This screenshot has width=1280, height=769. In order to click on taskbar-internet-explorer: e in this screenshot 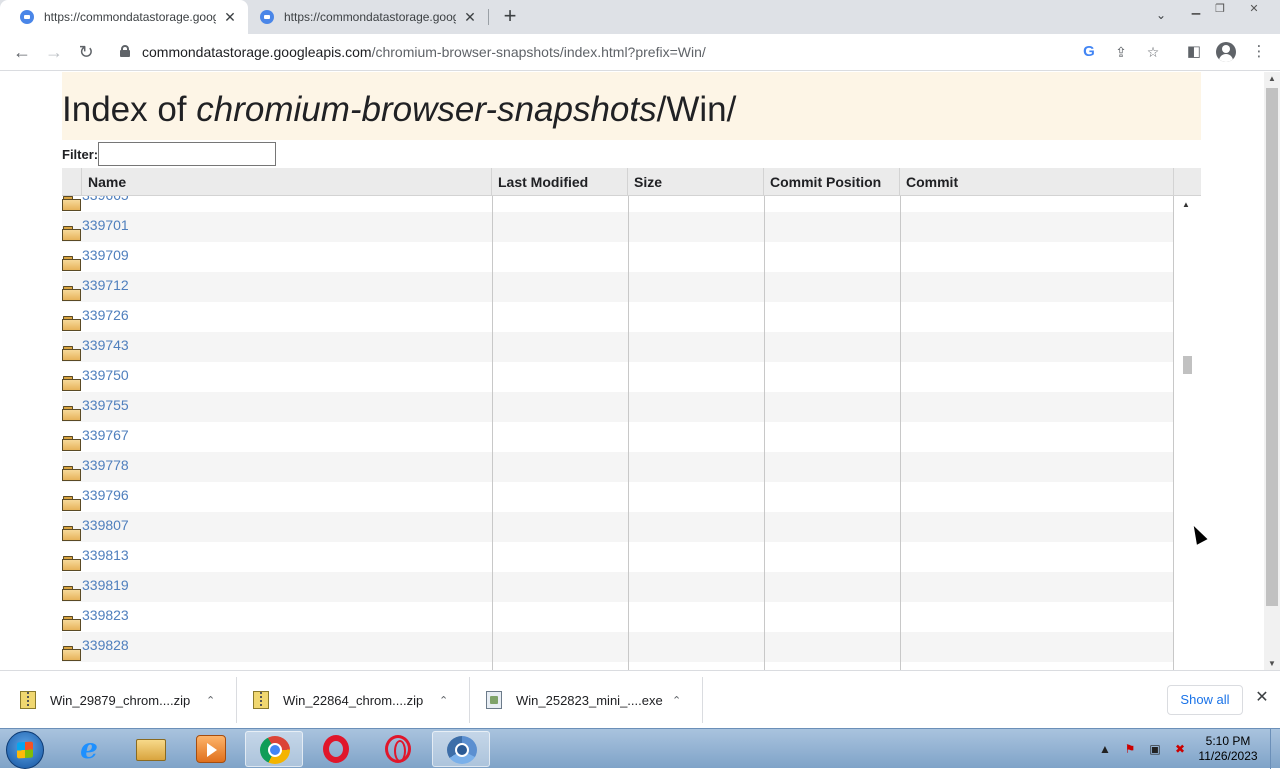, I will do `click(89, 749)`.